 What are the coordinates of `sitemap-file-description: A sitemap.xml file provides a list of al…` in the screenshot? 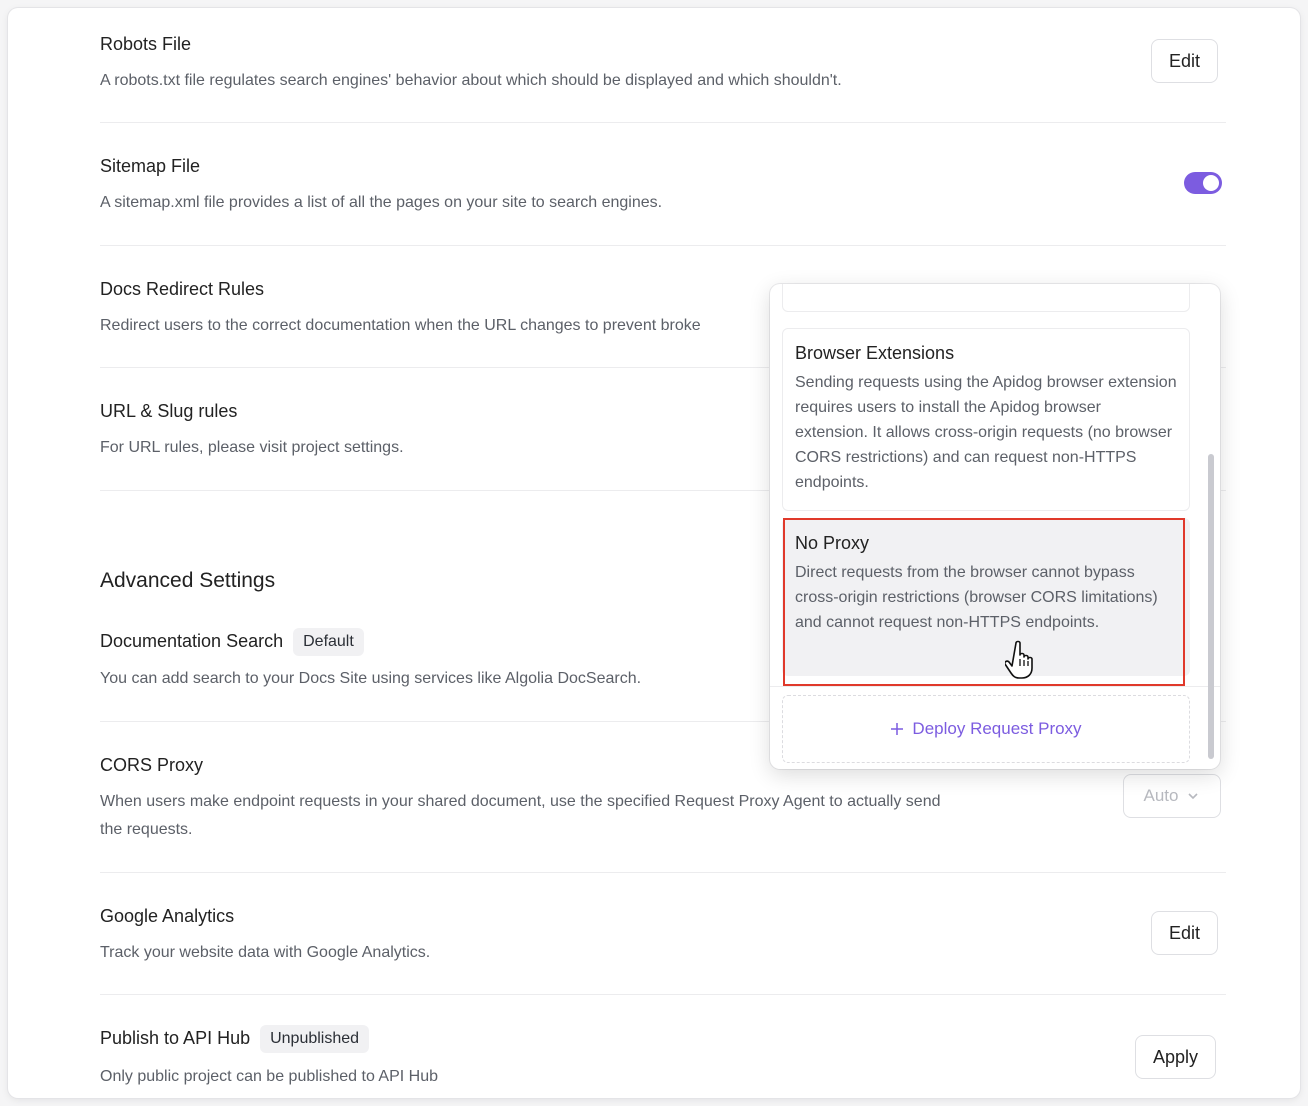 It's located at (381, 202).